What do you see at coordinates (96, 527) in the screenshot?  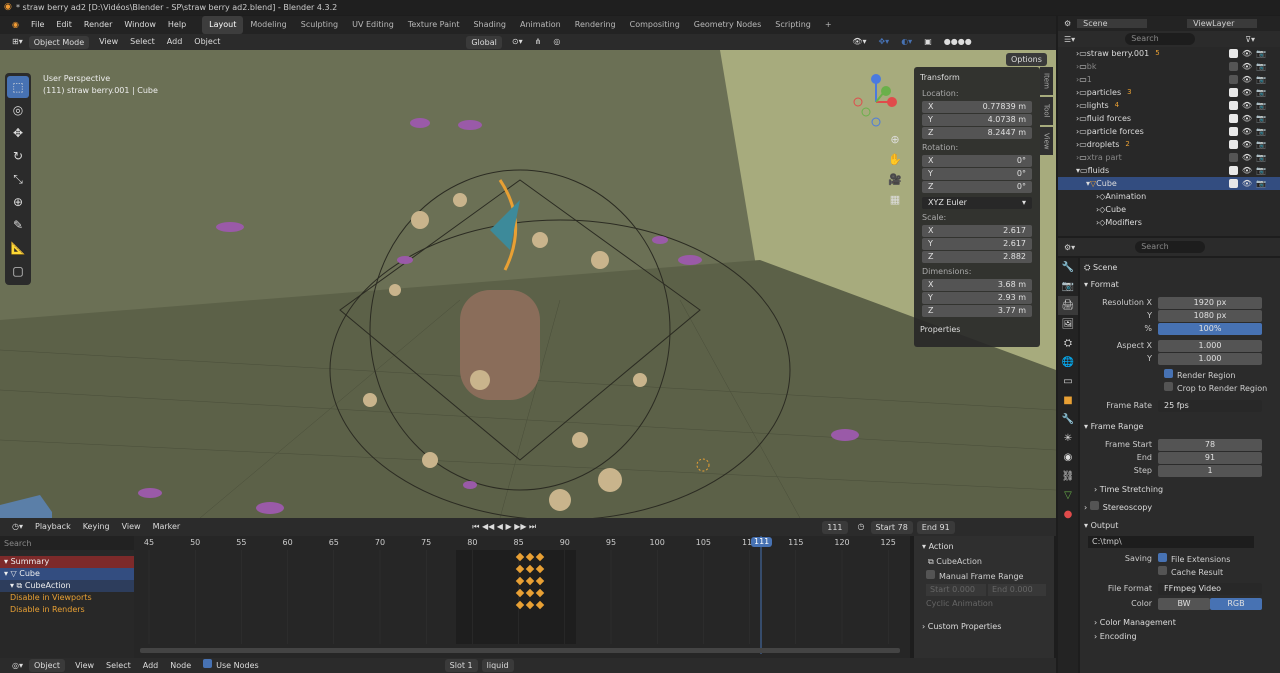 I see `menu-keying: Keying` at bounding box center [96, 527].